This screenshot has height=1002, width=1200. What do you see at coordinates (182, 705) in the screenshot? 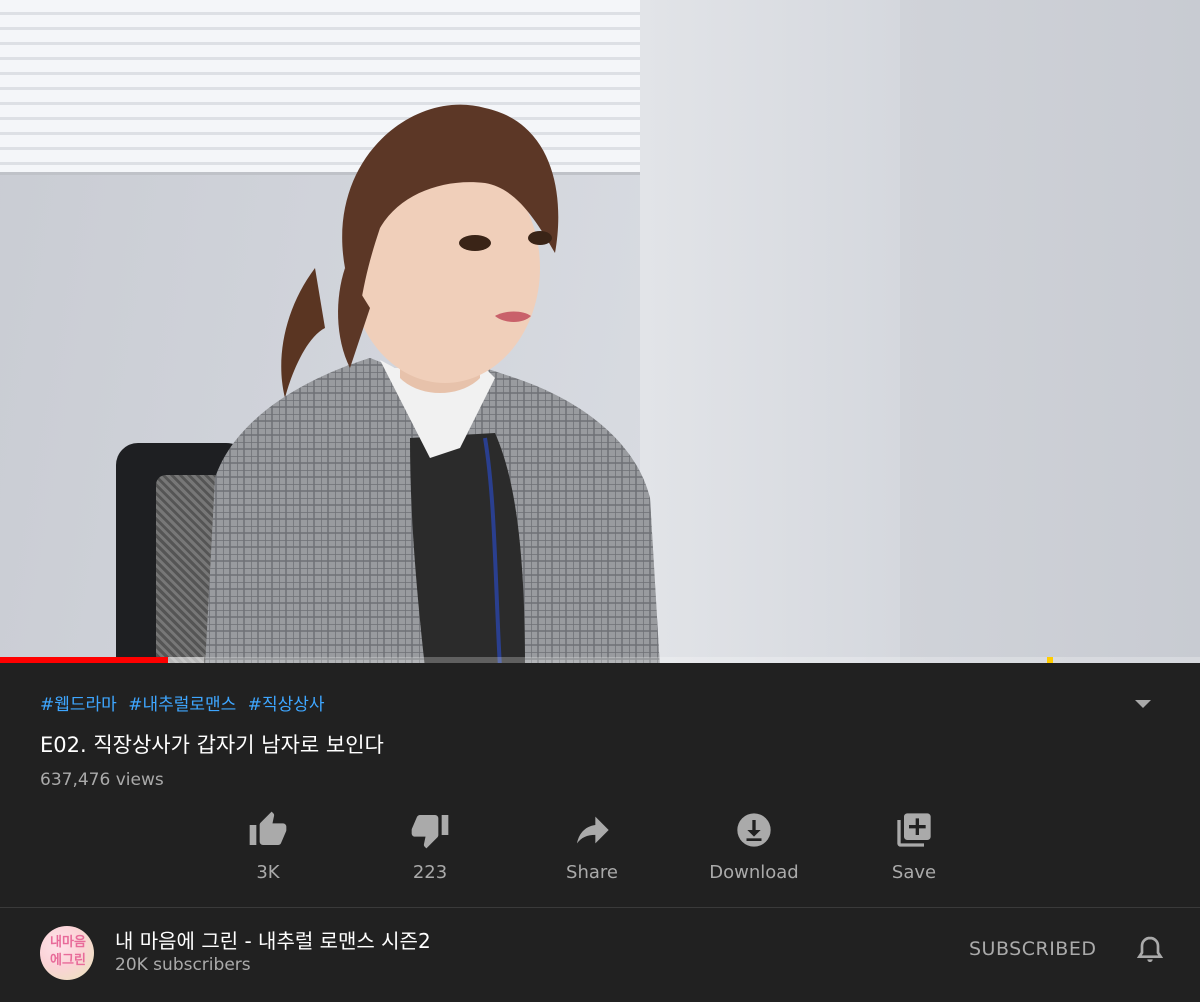
I see `hashtag-link: #내추럴로맨스` at bounding box center [182, 705].